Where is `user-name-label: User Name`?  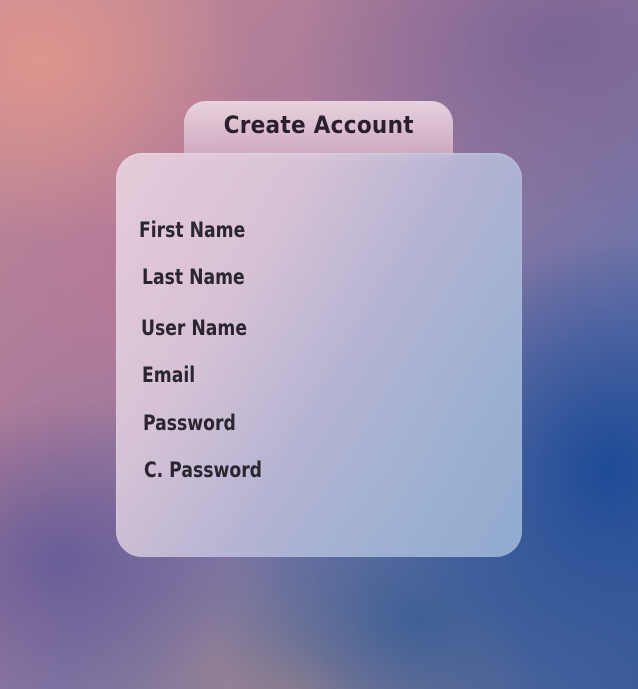
user-name-label: User Name is located at coordinates (194, 328).